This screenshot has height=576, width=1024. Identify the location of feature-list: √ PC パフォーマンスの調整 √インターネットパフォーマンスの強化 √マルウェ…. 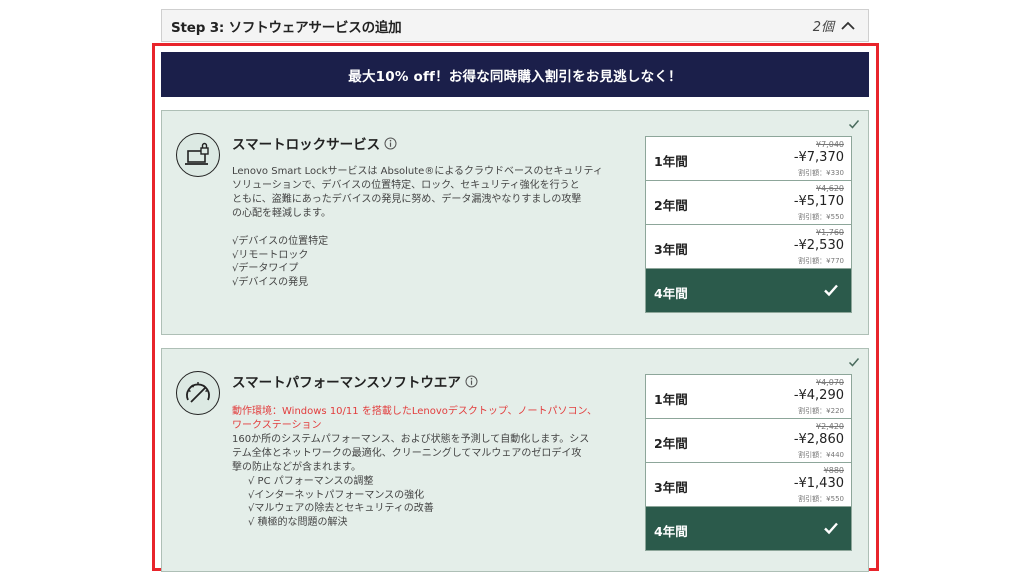
(432, 502).